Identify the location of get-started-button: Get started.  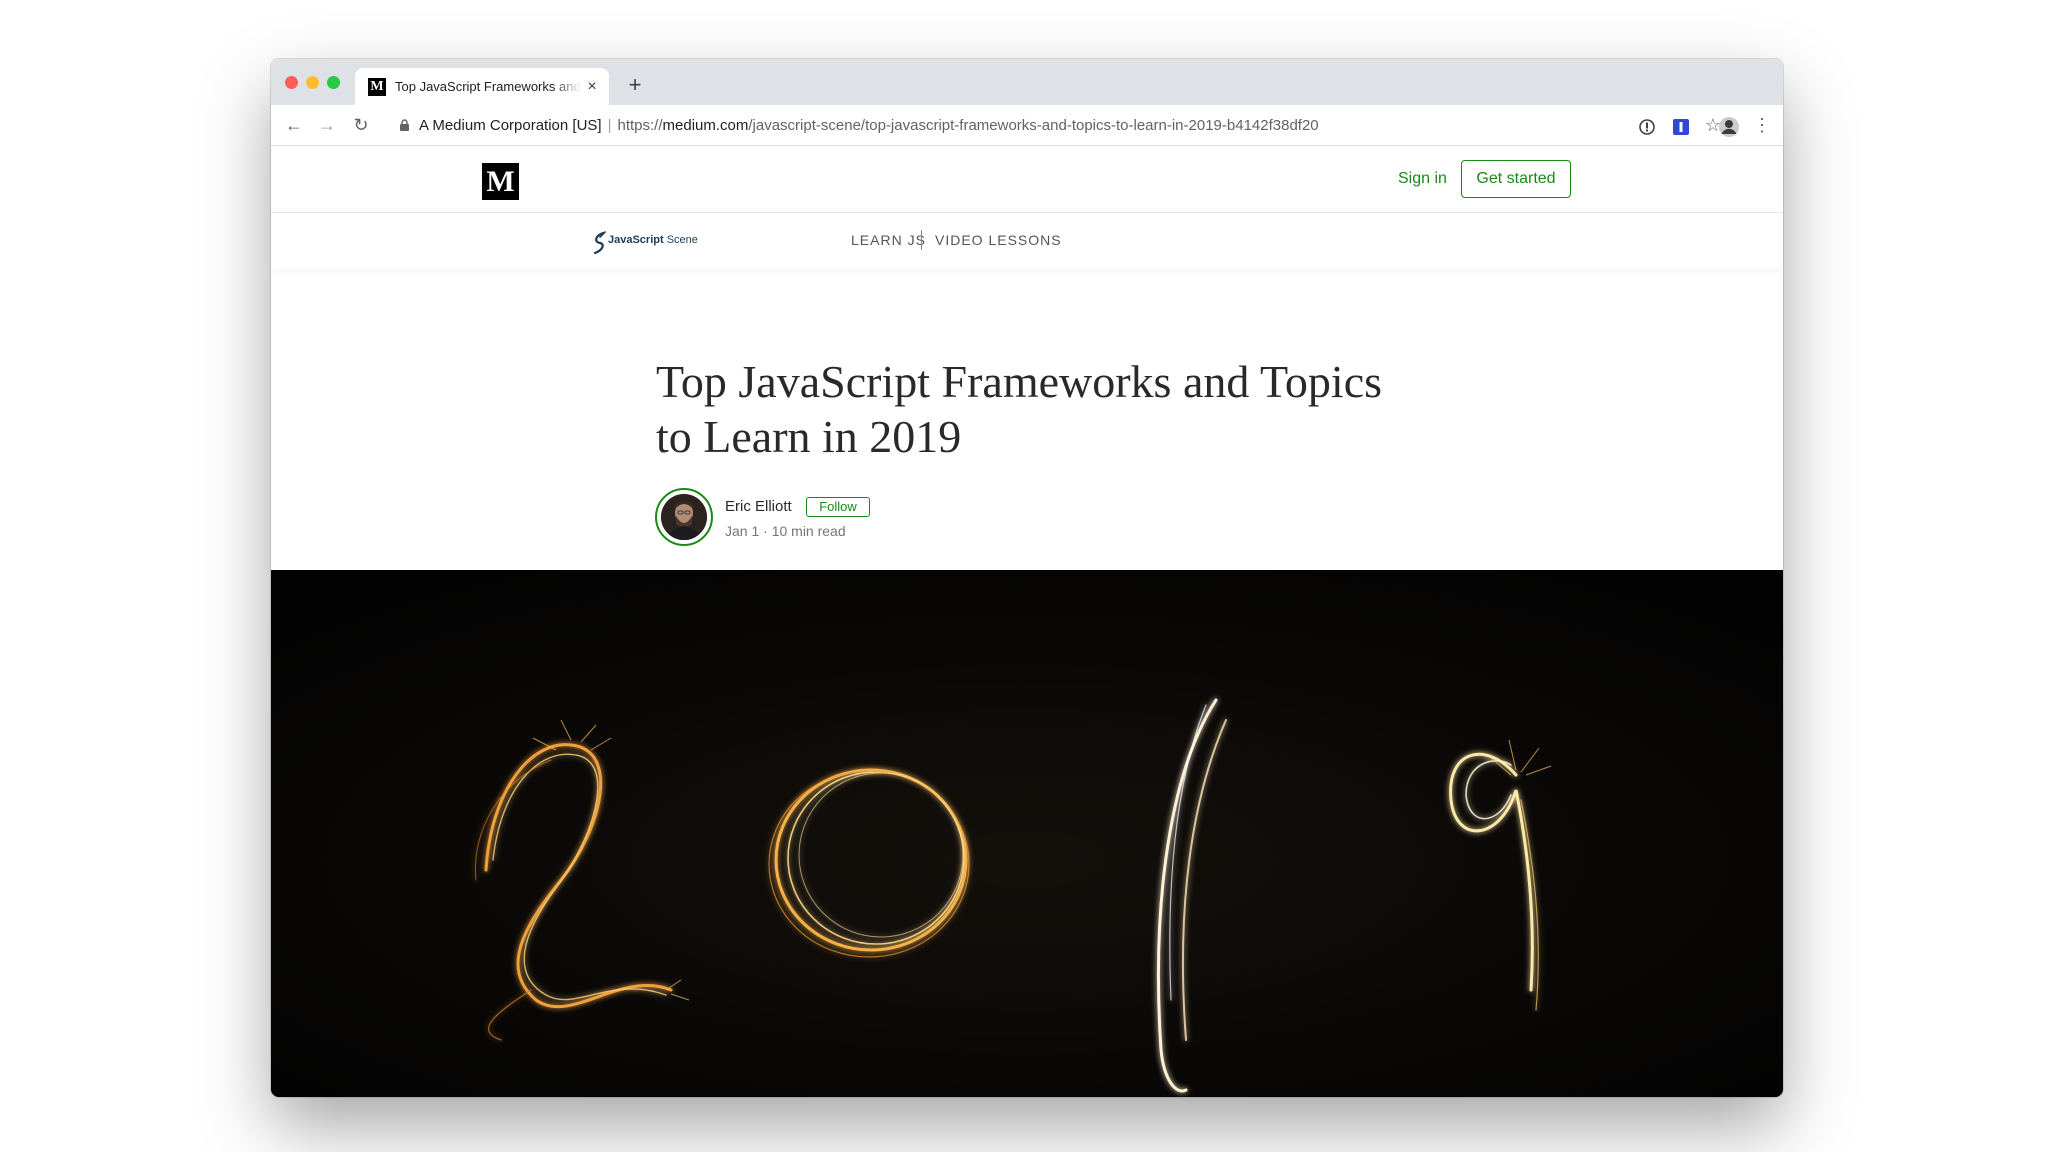
(1516, 179).